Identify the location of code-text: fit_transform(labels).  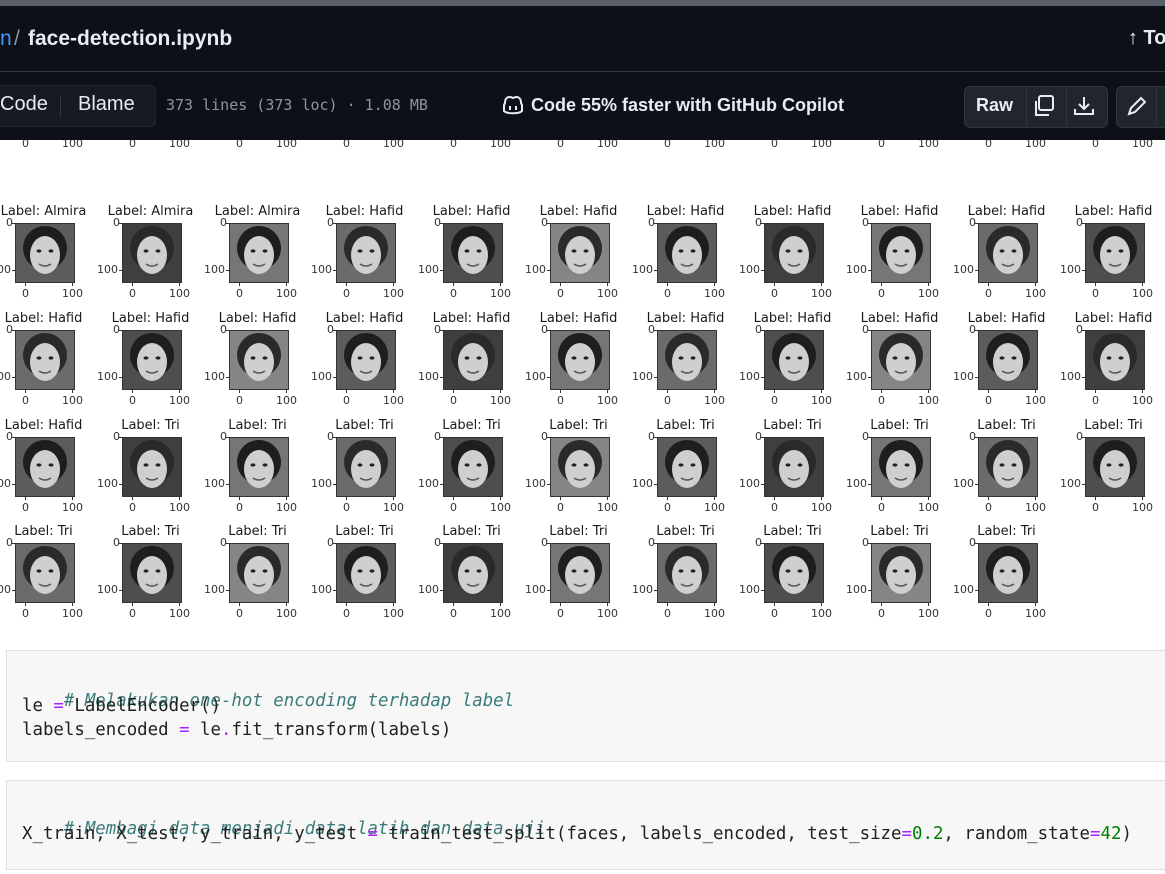
(341, 730).